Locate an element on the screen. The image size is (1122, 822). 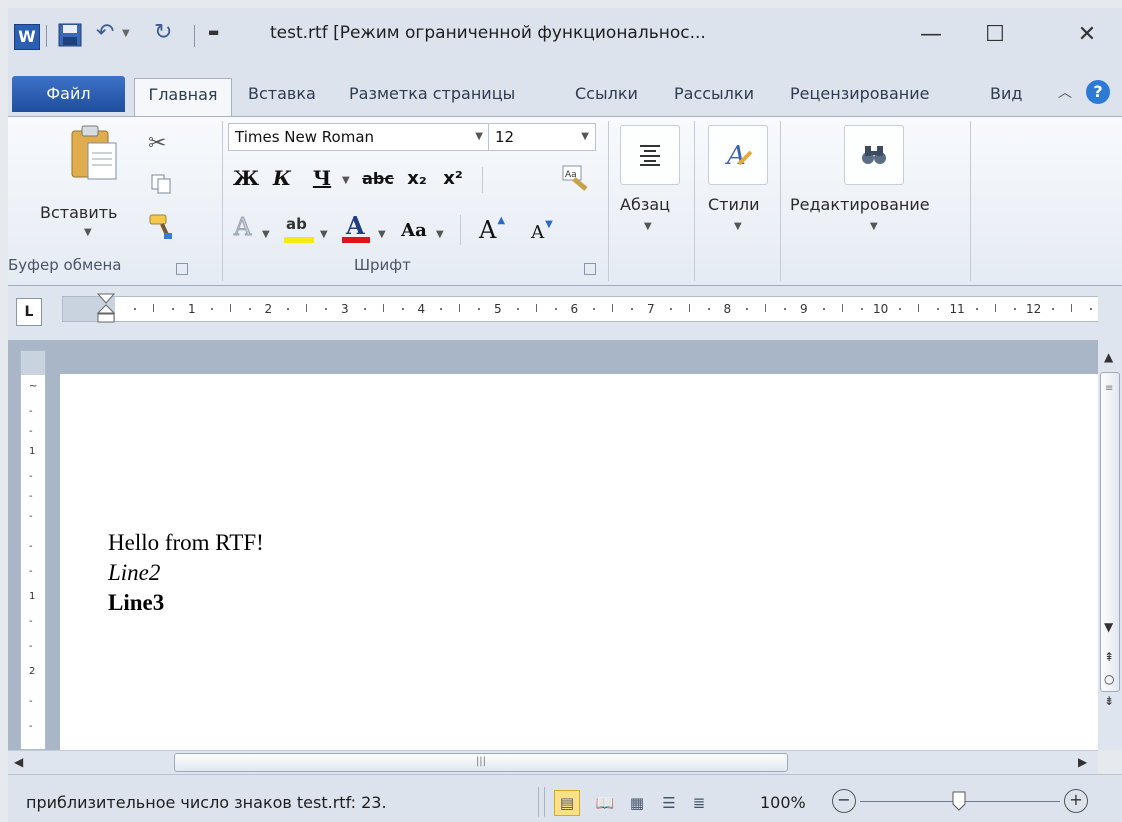
horizontal-scroll-thumb: ||| is located at coordinates (481, 762).